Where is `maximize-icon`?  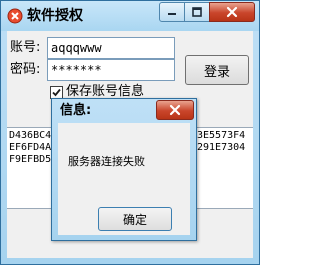
maximize-icon is located at coordinates (197, 12).